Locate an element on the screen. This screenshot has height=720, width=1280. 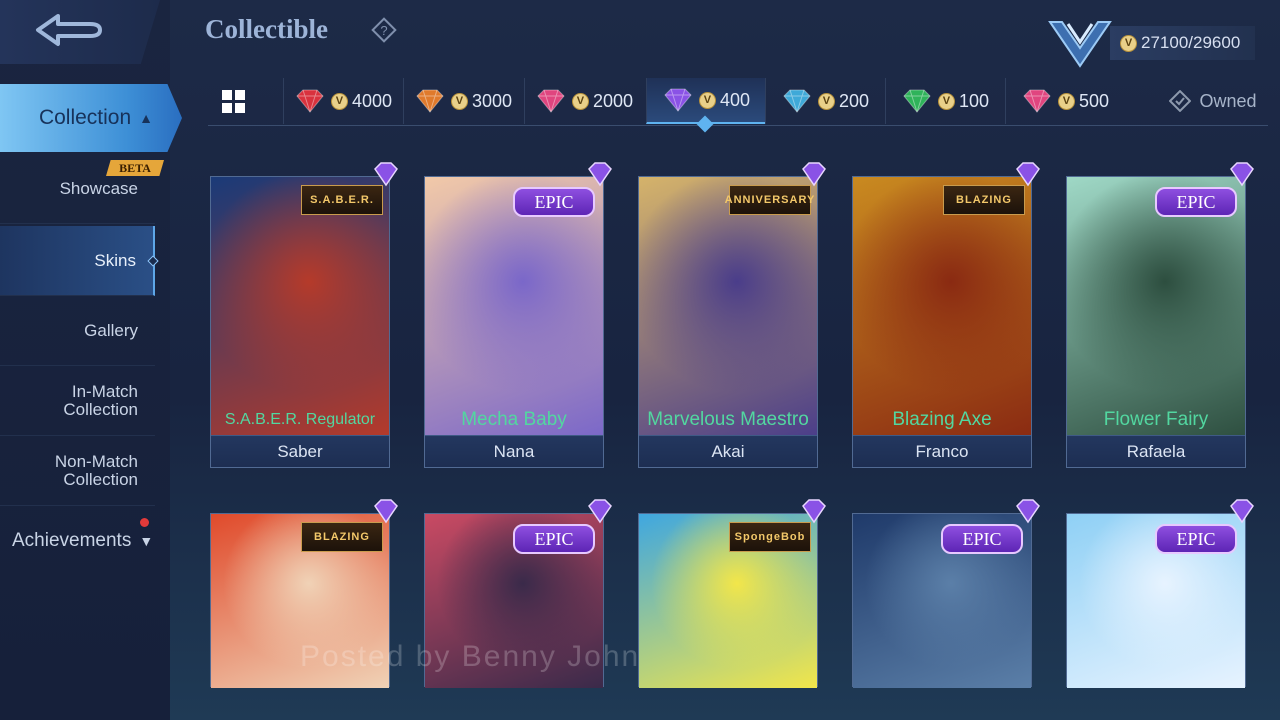
sidebar-item-gallery: Gallery is located at coordinates (77, 331).